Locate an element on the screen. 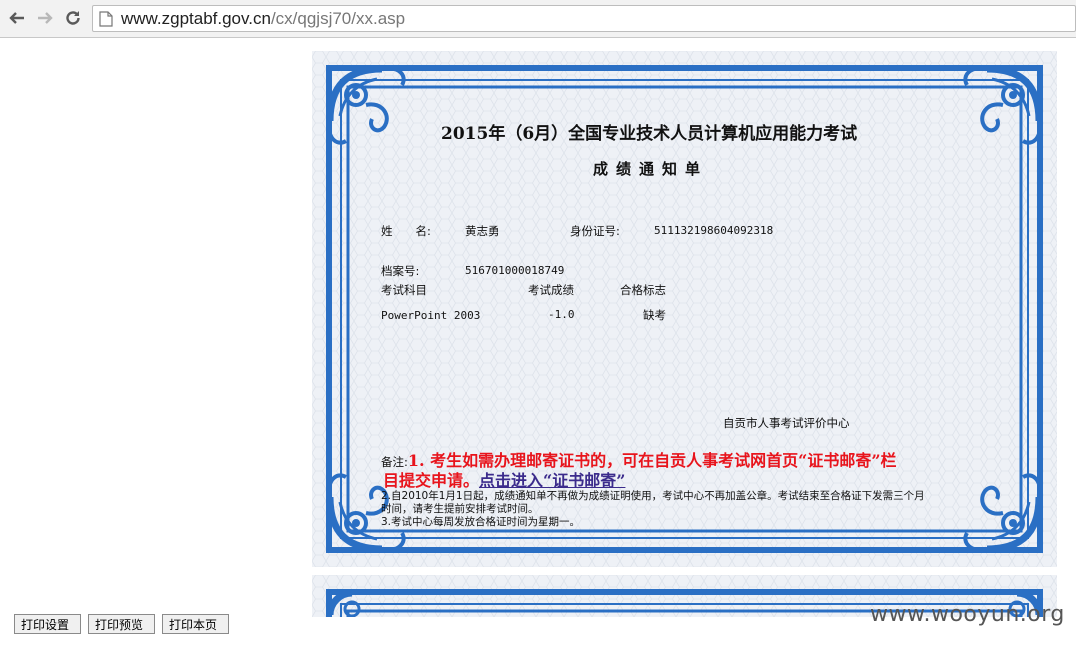  row-status: 缺考 is located at coordinates (654, 315).